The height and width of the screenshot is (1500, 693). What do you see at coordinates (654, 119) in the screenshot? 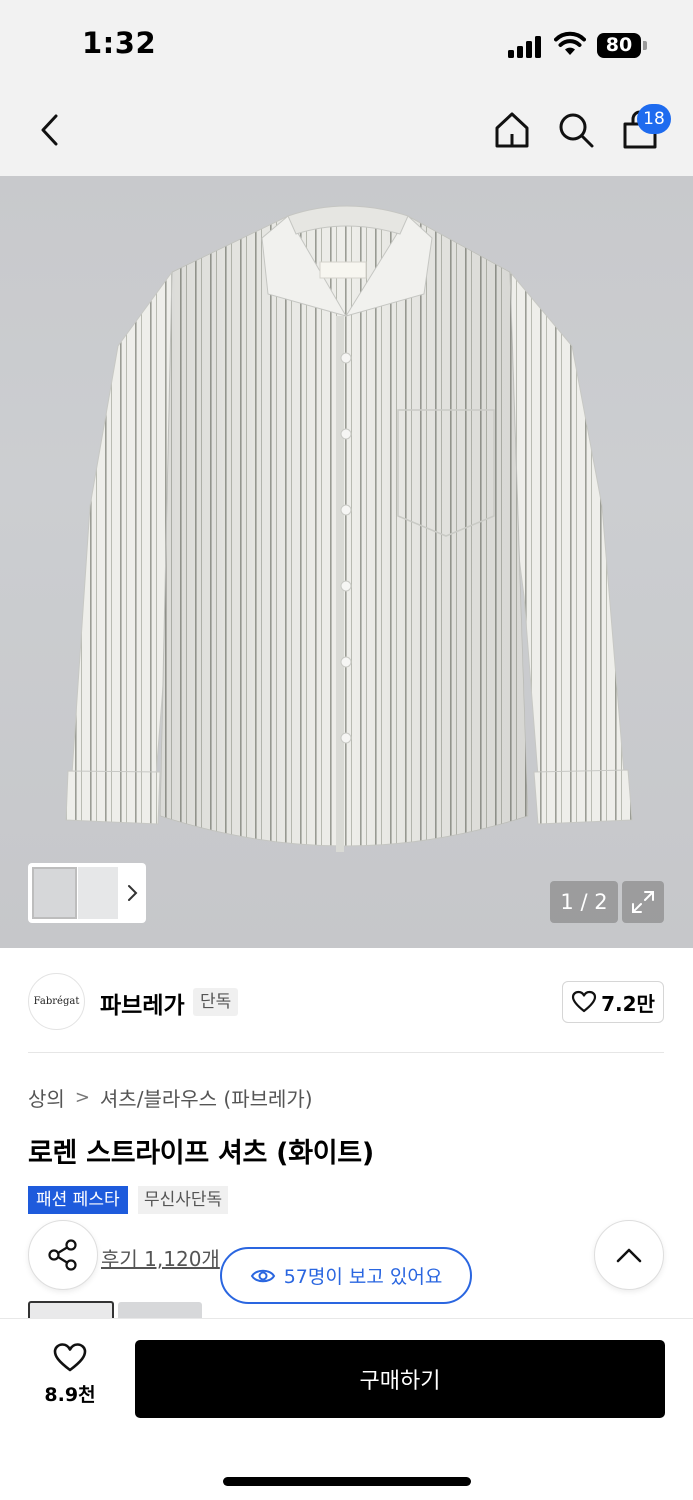
I see `cart-count-badge: 18` at bounding box center [654, 119].